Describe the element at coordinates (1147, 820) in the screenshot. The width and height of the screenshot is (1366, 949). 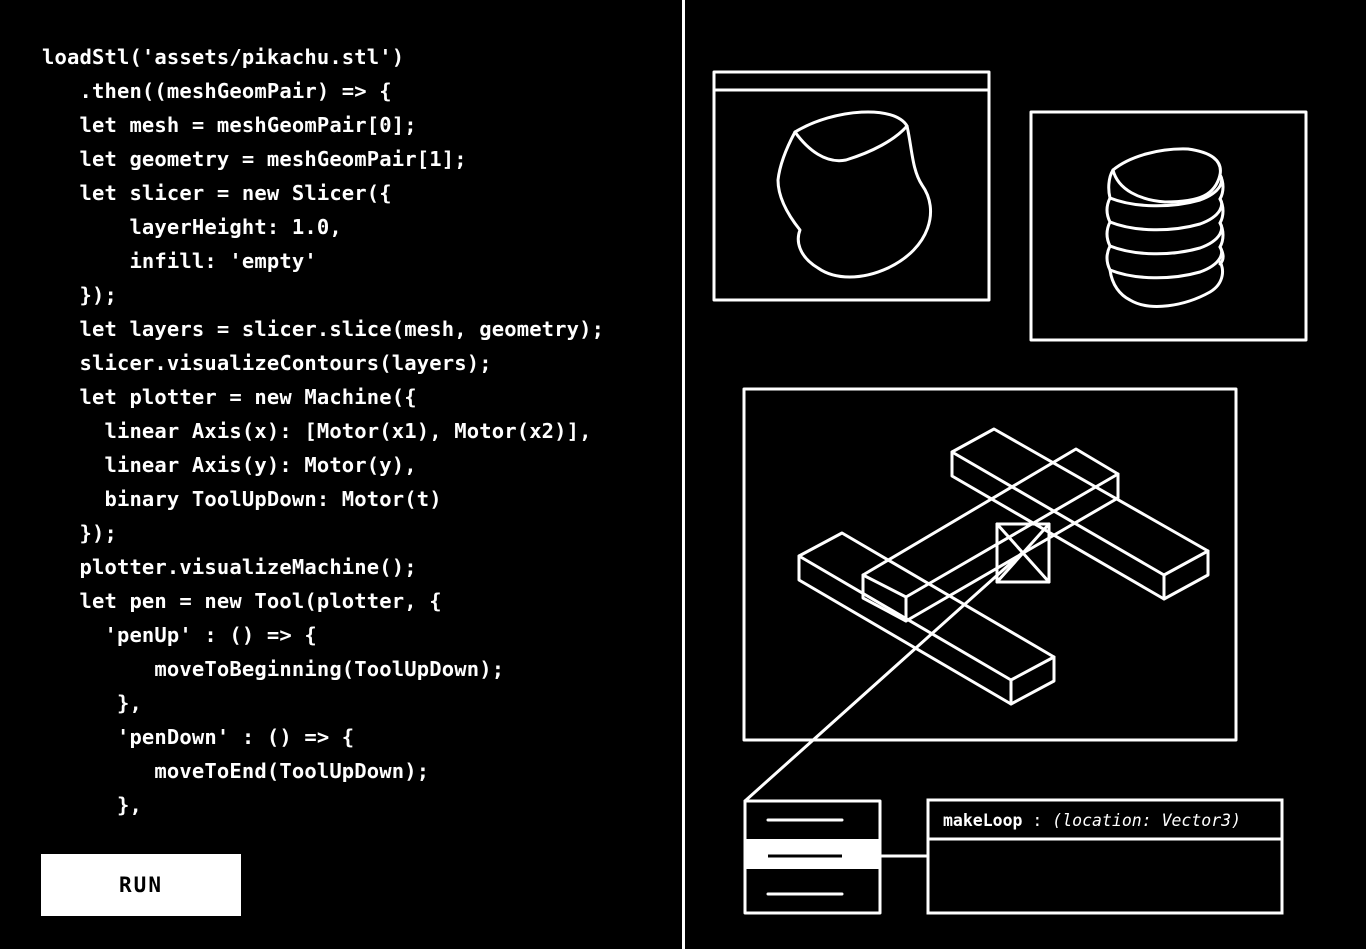
I see `function-params: (location: Vector3)` at that location.